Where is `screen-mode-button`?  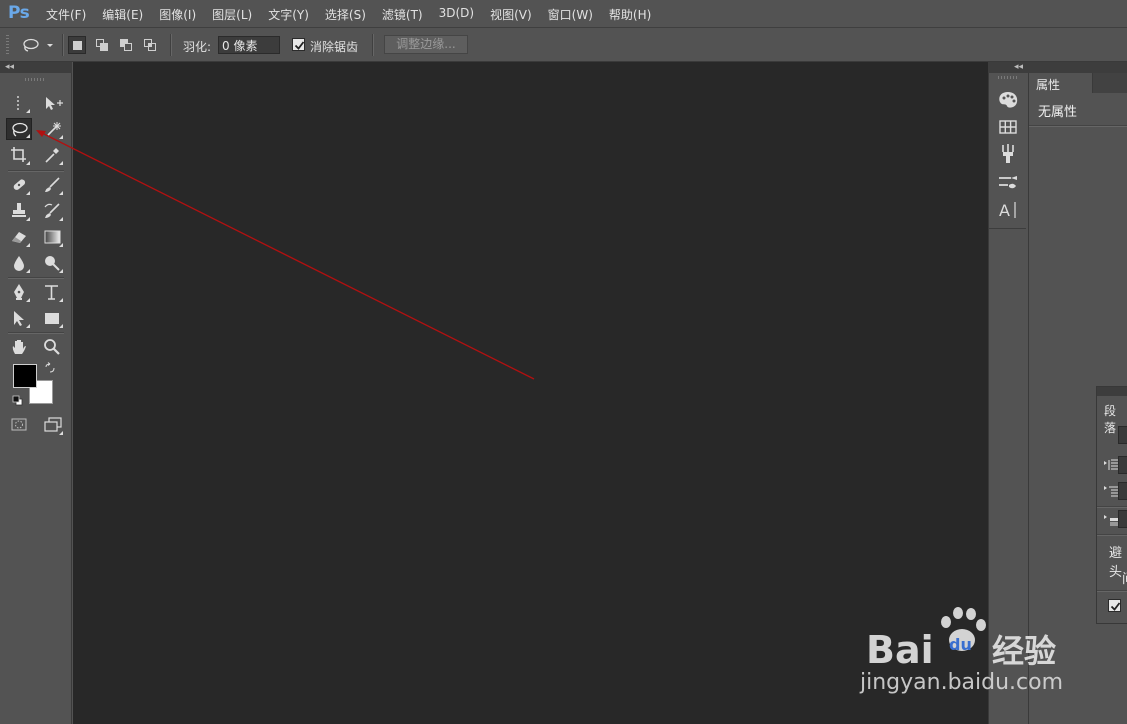 screen-mode-button is located at coordinates (52, 425).